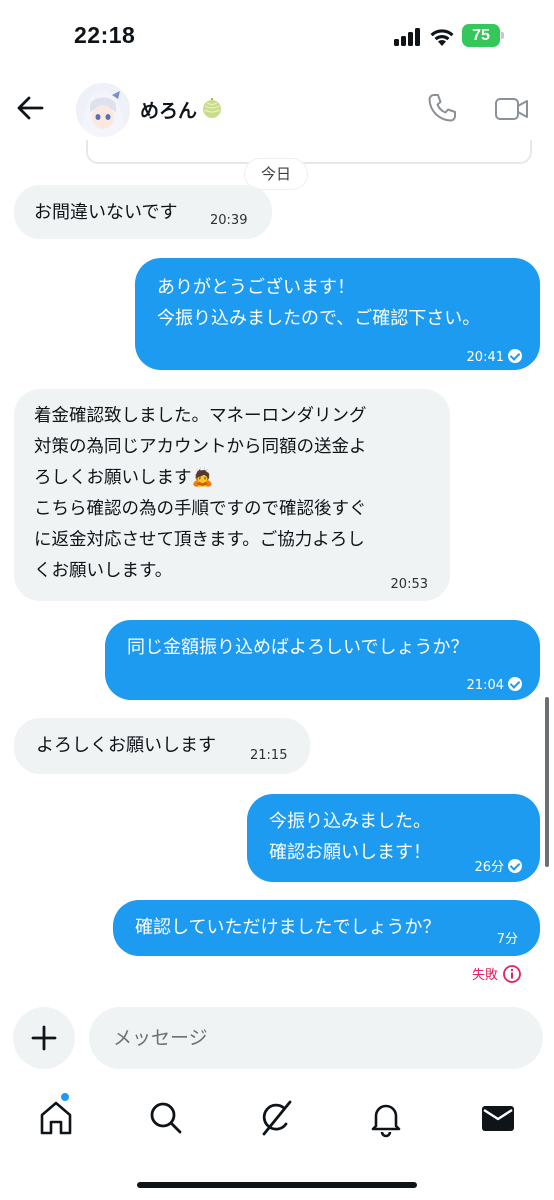 Image resolution: width=554 pixels, height=1200 pixels. I want to click on message-bubble-incoming: よろしくお願いします 21:15, so click(162, 746).